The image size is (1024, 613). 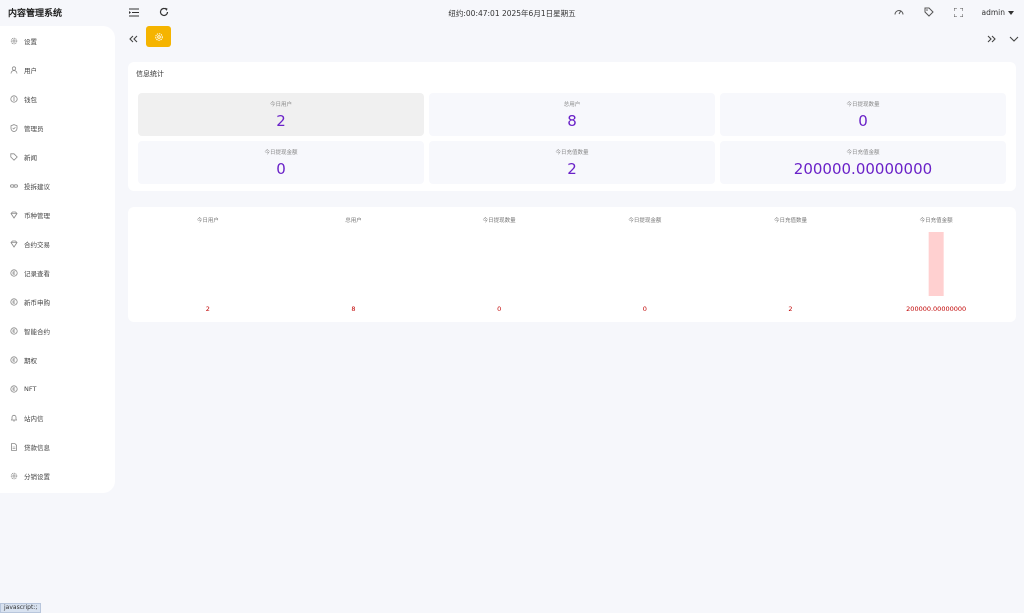 I want to click on chart-category-label: 今日提现数量, so click(x=500, y=220).